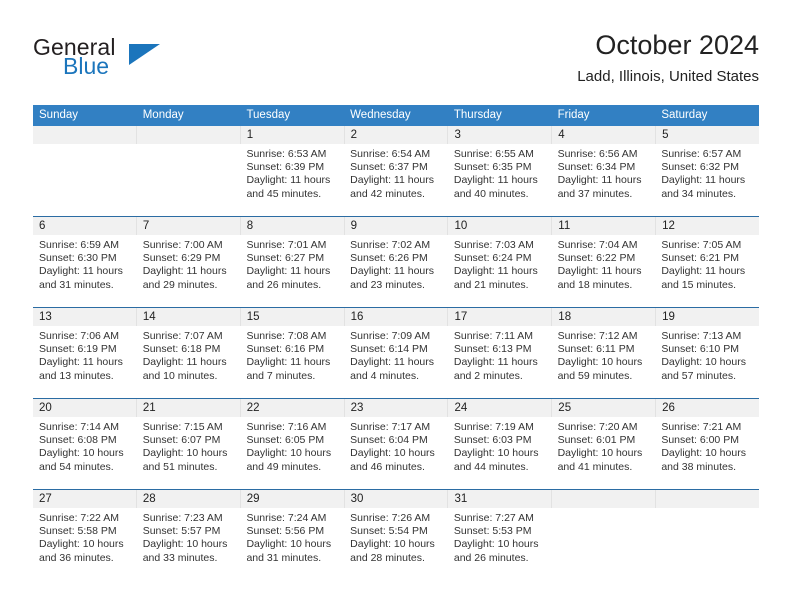  Describe the element at coordinates (596, 167) in the screenshot. I see `sunset-text: Sunset: 6:34 PM` at that location.